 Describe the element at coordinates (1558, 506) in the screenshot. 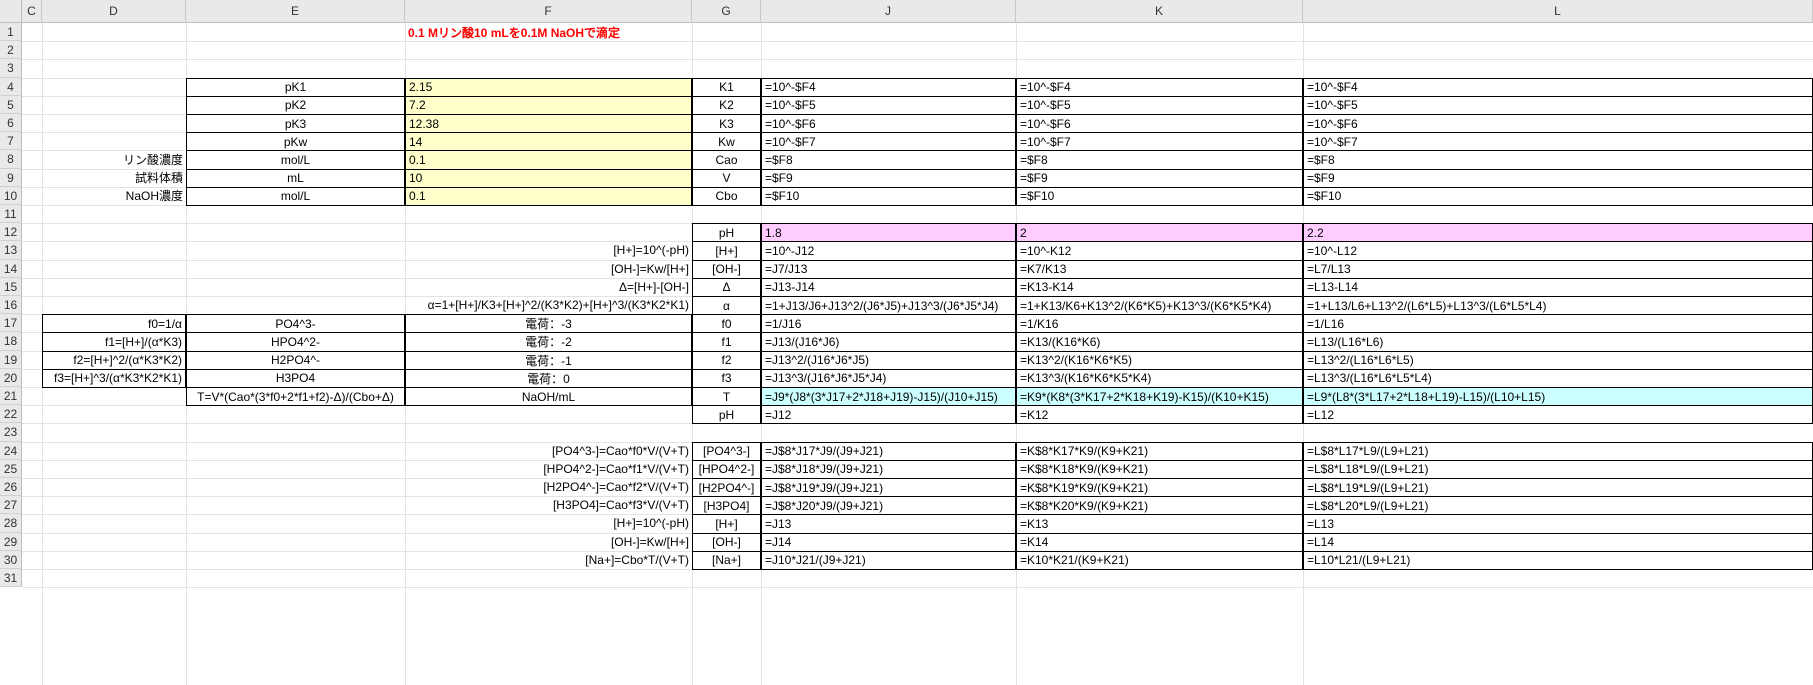

I see `formula-l27: =L$8*L20*L9/(L9+L21)` at that location.